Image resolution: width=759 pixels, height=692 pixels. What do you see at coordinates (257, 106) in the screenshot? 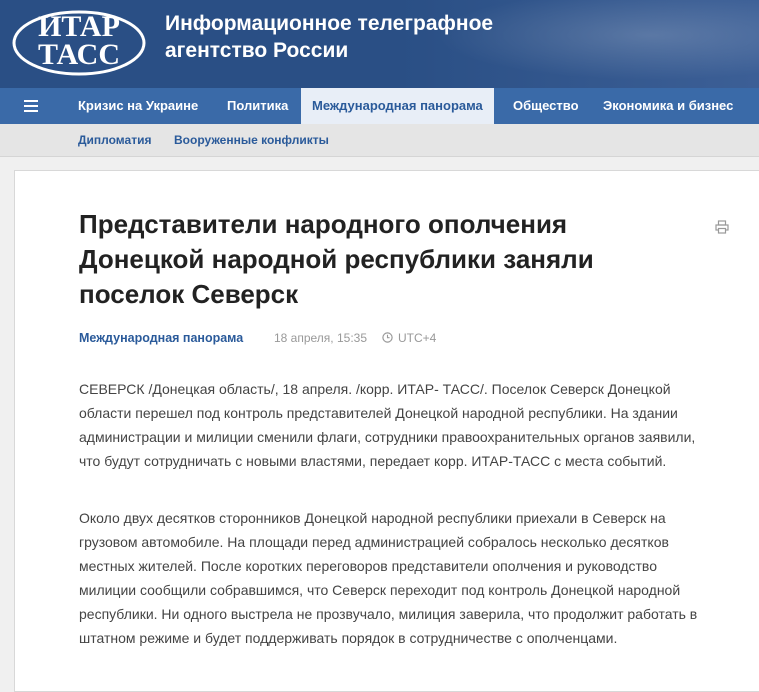
I see `nav-item-politics: Политика` at bounding box center [257, 106].